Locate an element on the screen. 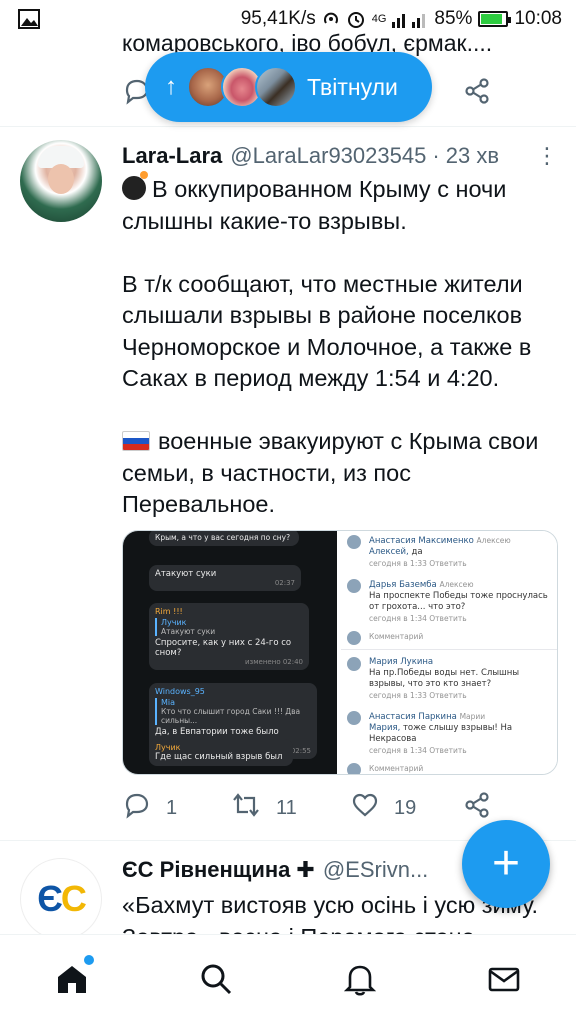  chat-text: Где щас сильный взрыв был is located at coordinates (219, 757).